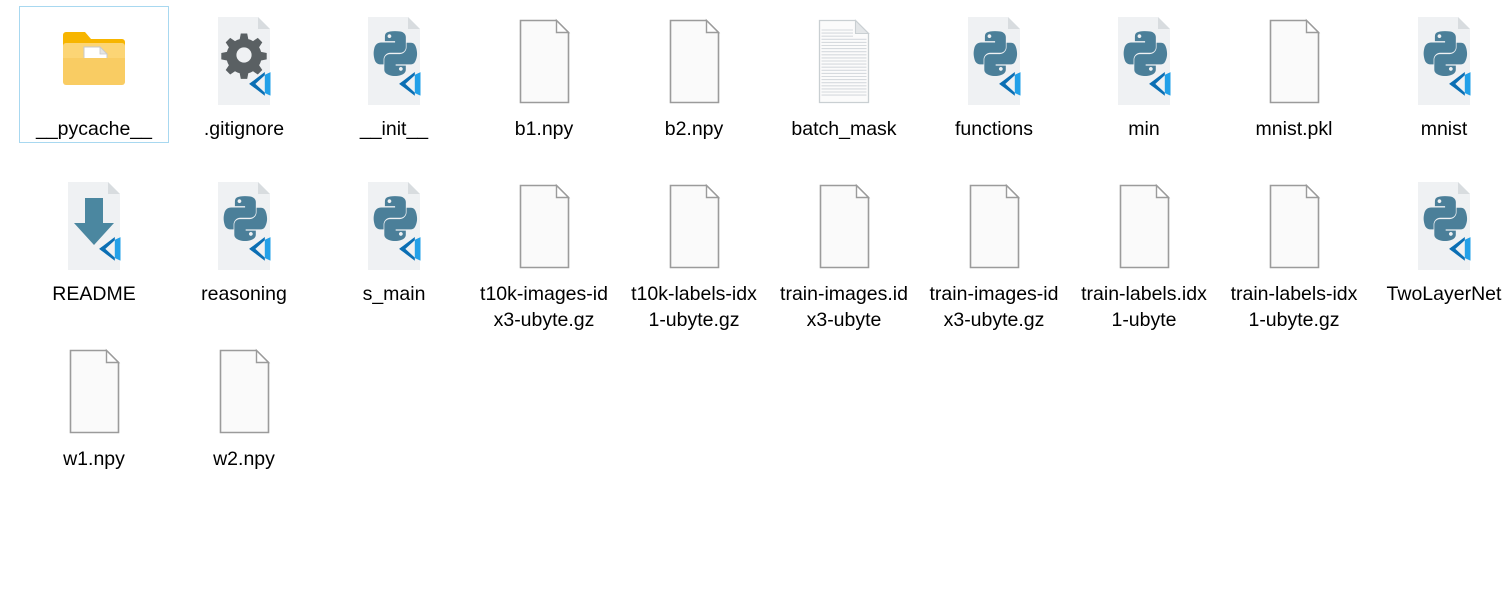 The width and height of the screenshot is (1512, 608). Describe the element at coordinates (394, 129) in the screenshot. I see `file-name-label: __init__` at that location.